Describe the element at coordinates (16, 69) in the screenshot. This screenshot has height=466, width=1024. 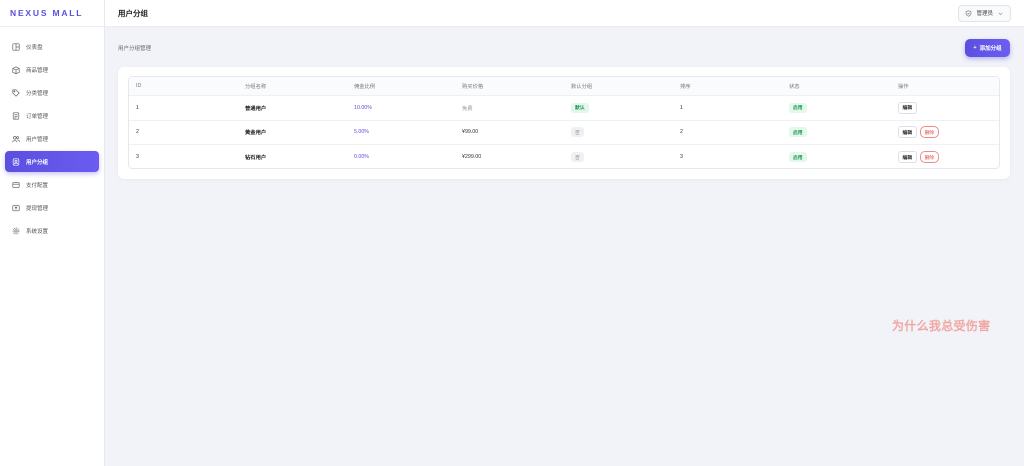
I see `box-icon` at that location.